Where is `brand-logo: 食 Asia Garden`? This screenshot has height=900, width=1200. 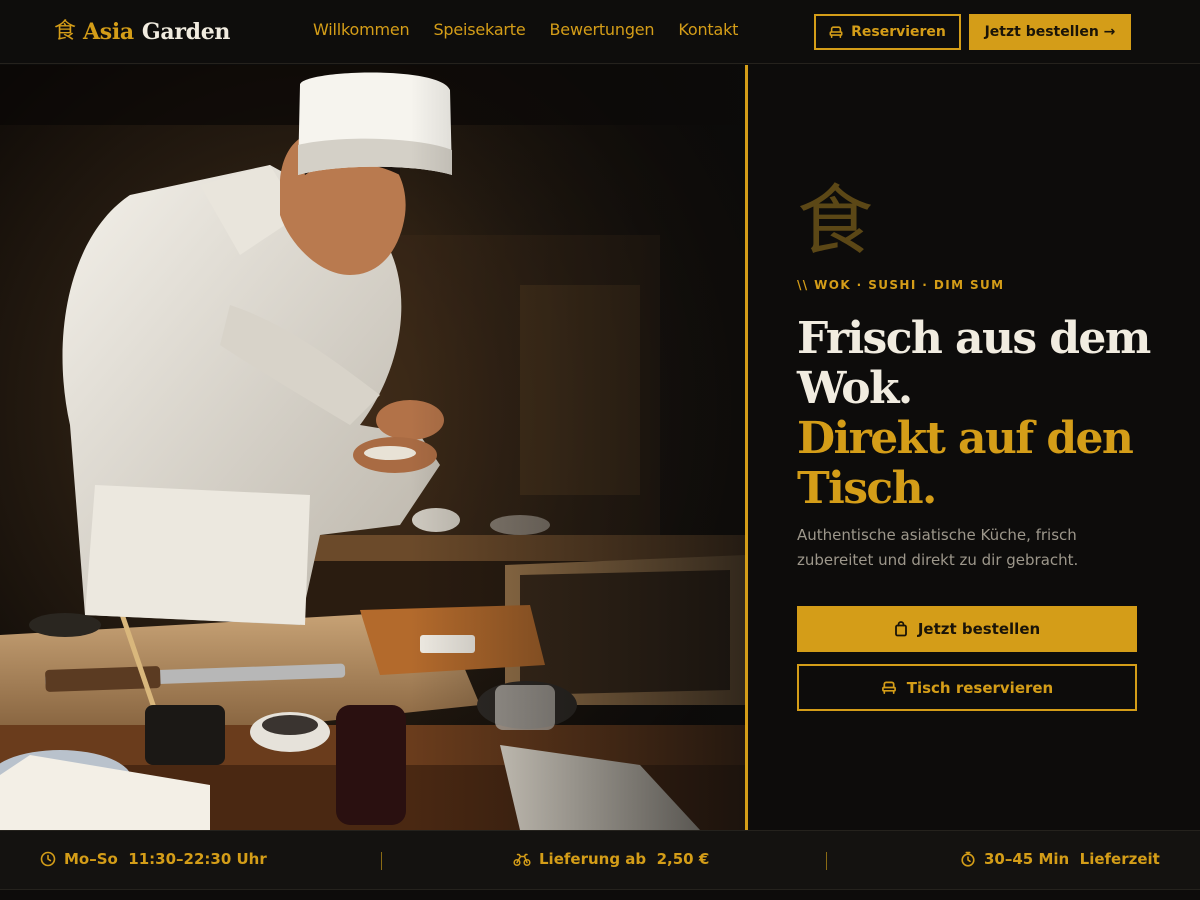 brand-logo: 食 Asia Garden is located at coordinates (142, 32).